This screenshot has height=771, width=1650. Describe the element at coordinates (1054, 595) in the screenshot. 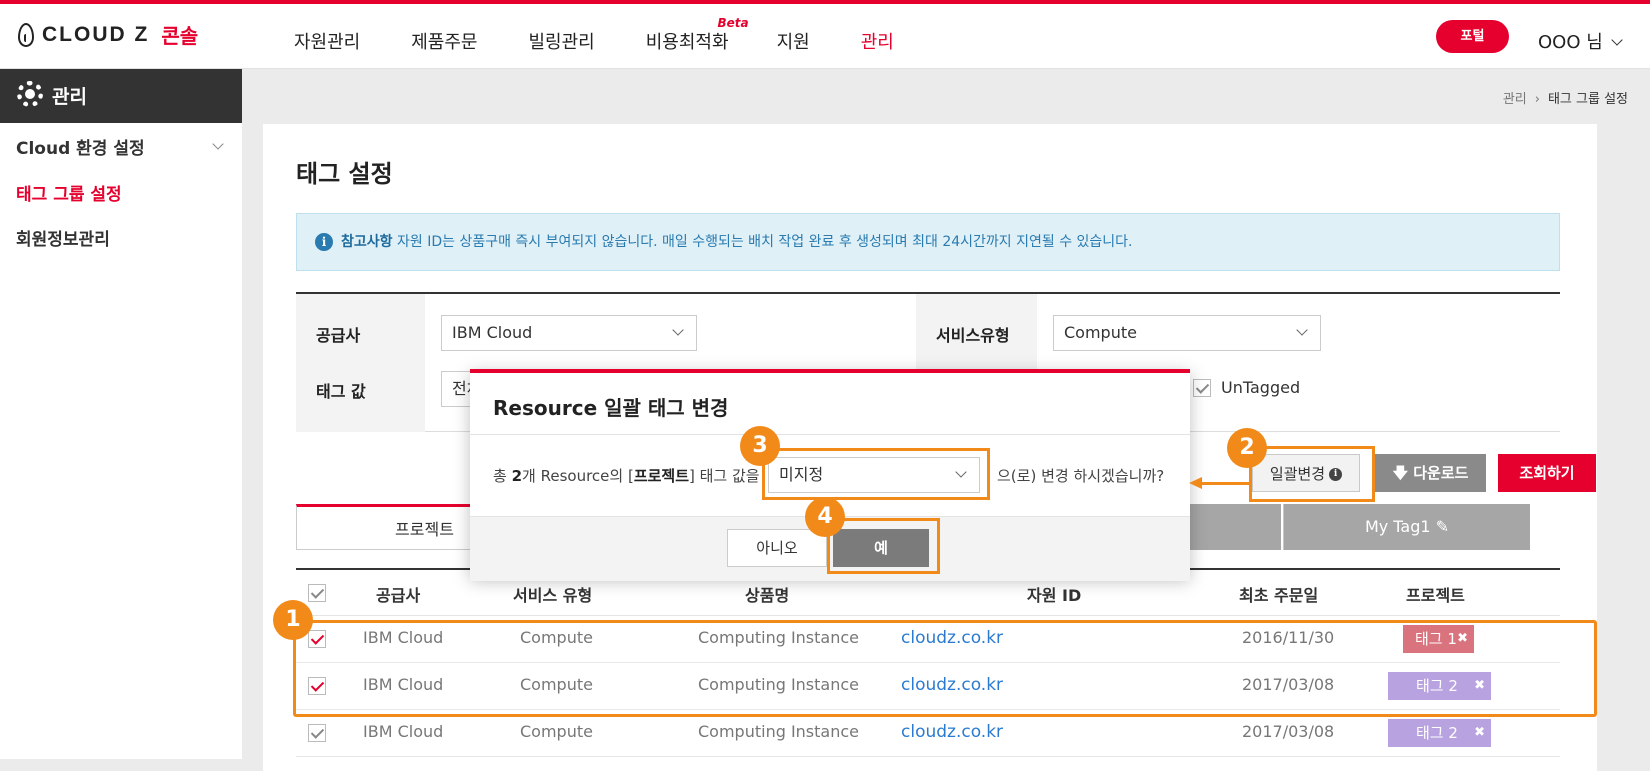

I see `column-resource-id: 자원 ID` at that location.